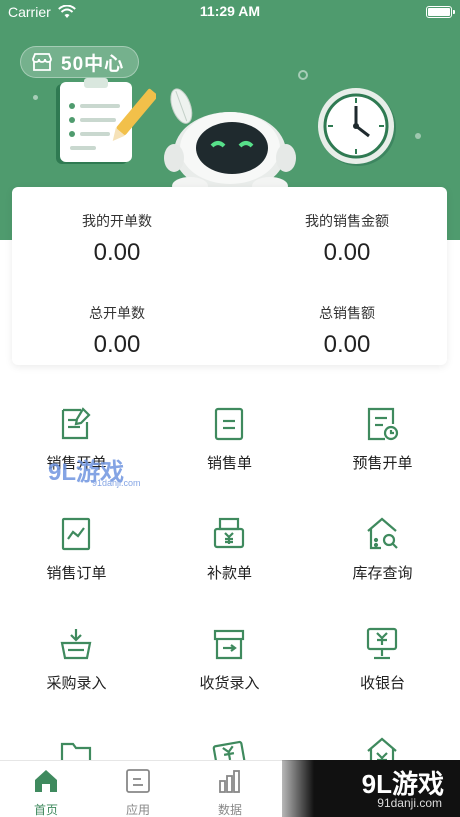  I want to click on grid-label: 收货录入, so click(229, 683).